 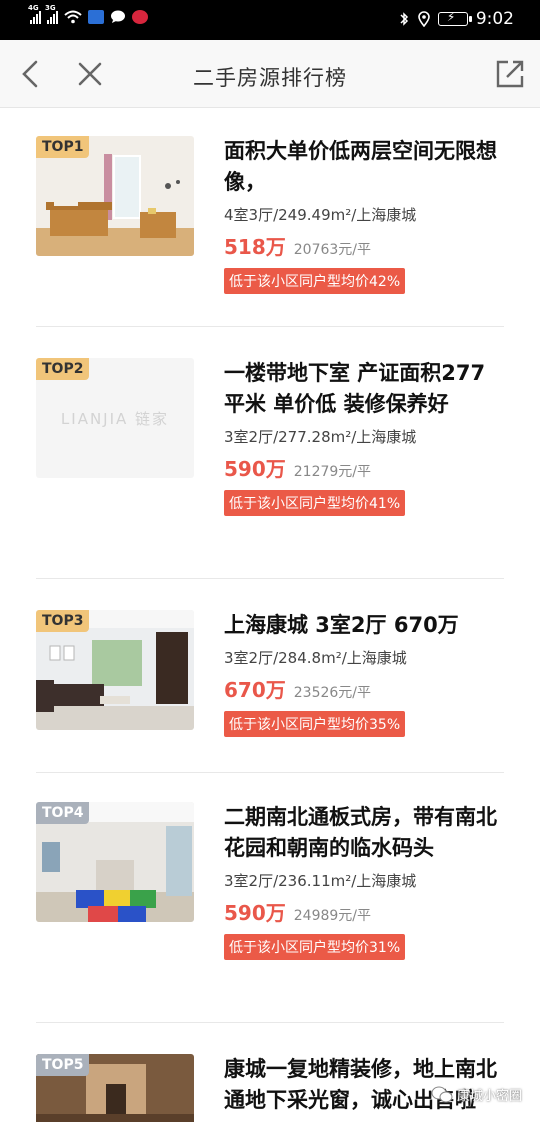 I want to click on unit-price: 20763元/平, so click(x=332, y=250).